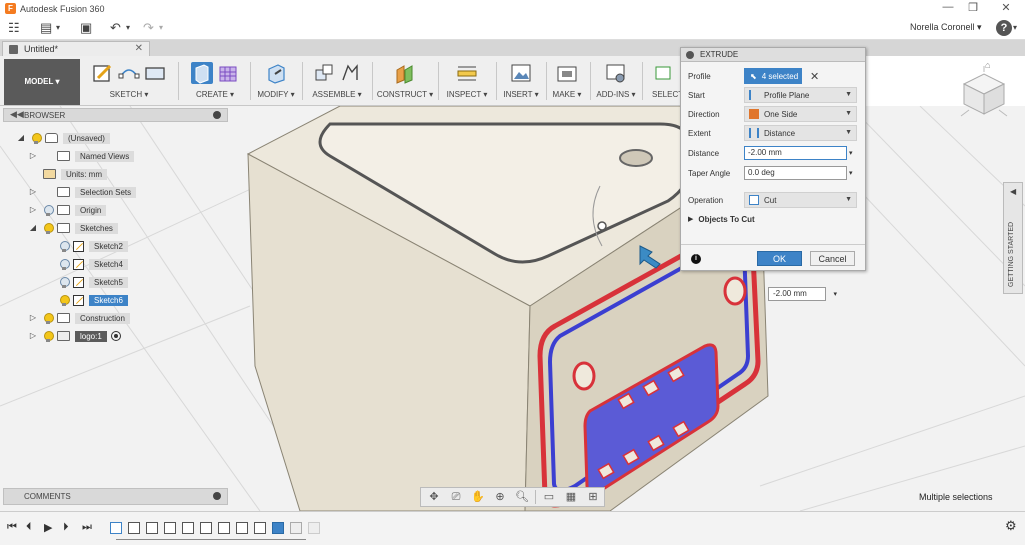  What do you see at coordinates (795, 153) in the screenshot?
I see `distance-input: -2.00 mm` at bounding box center [795, 153].